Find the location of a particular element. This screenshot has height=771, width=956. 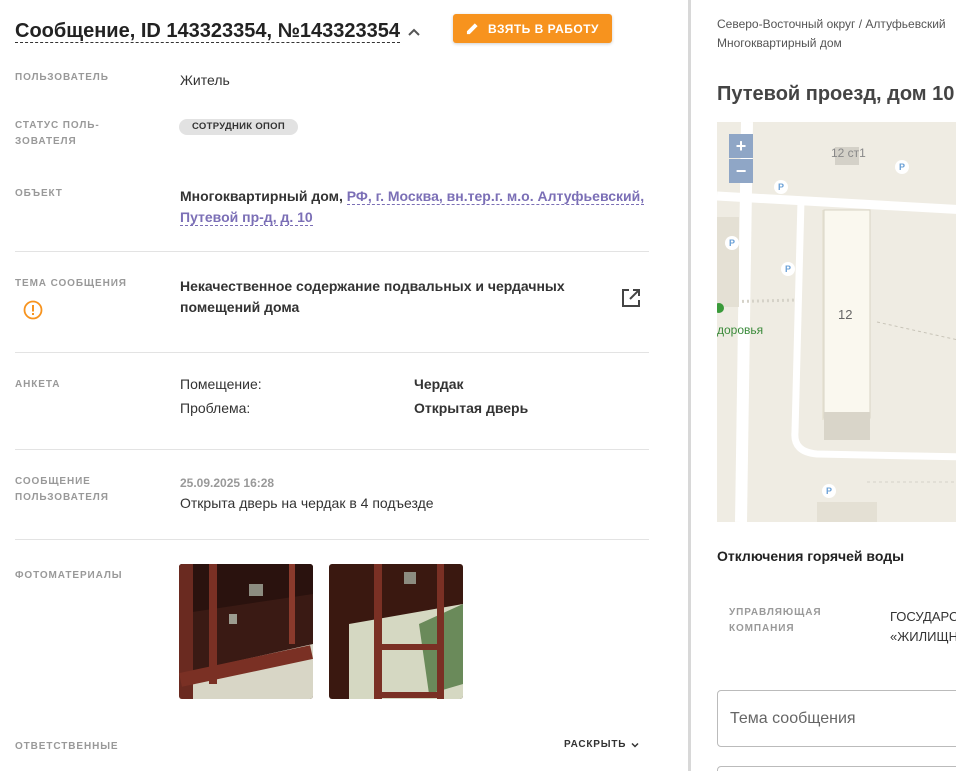

responsible-label: ОТВЕТСТВЕННЫЕ is located at coordinates (67, 746).